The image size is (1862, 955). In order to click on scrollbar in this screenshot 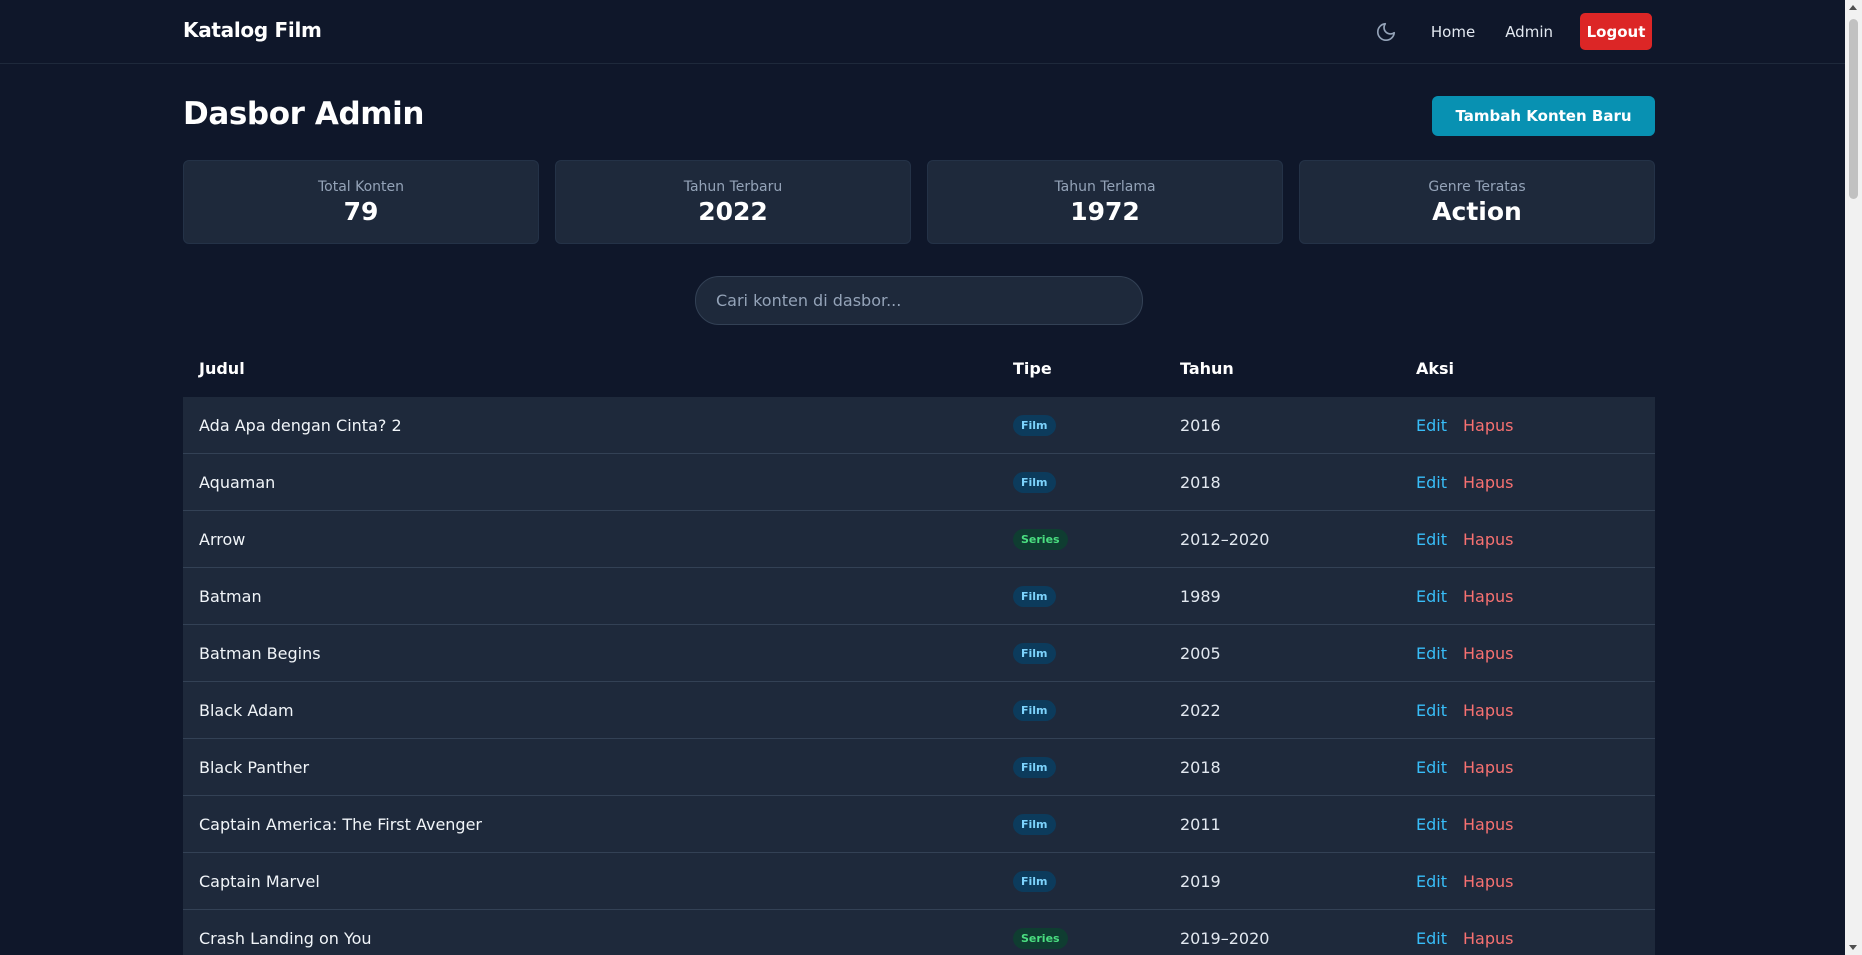, I will do `click(1853, 477)`.